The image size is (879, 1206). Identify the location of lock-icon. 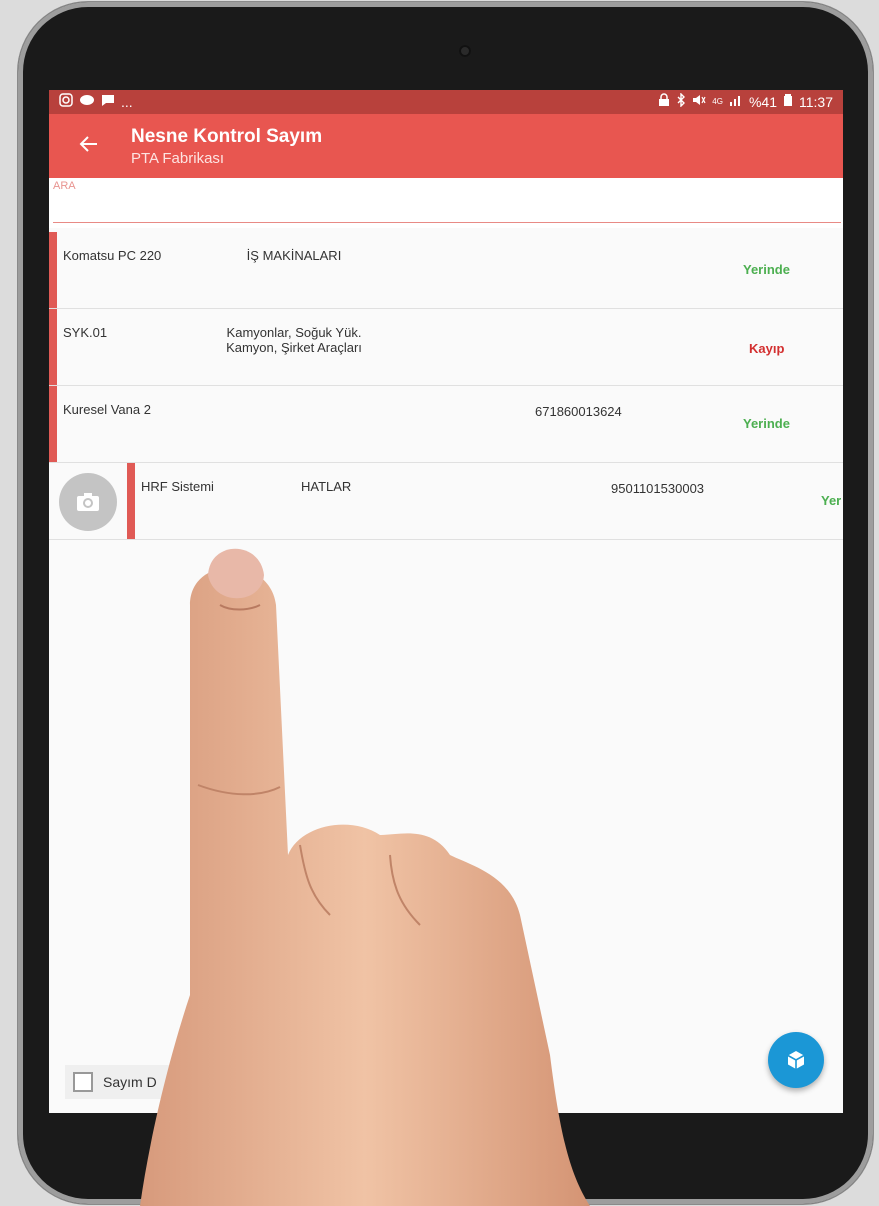
(664, 102).